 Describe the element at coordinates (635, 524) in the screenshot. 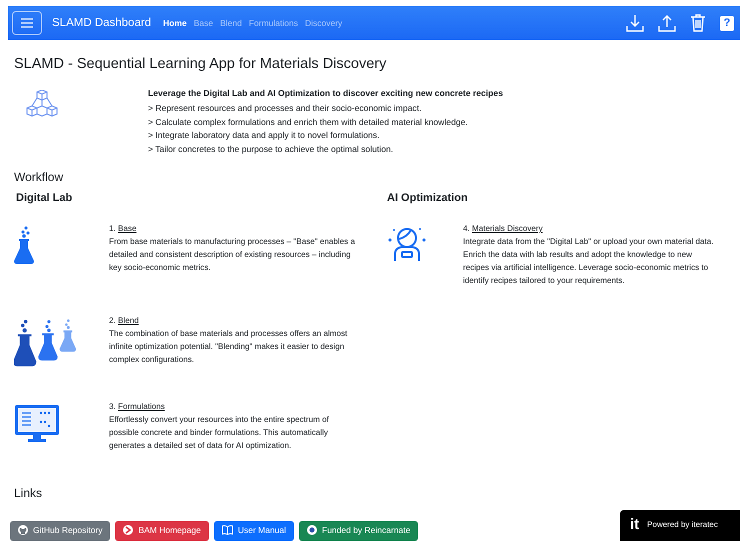

I see `iteratec-logo: it` at that location.